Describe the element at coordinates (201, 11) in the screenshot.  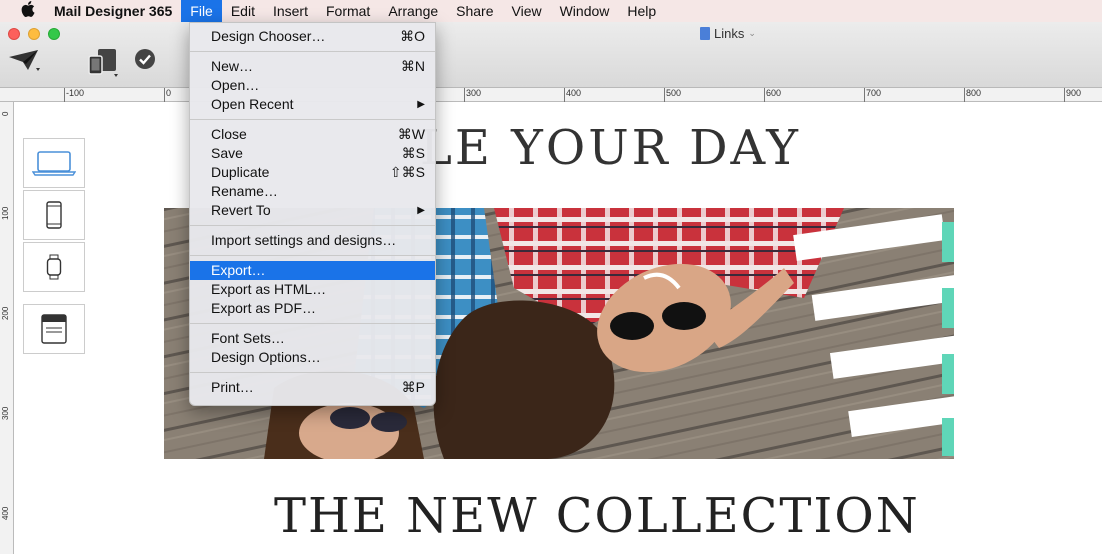
I see `menu-file: File` at that location.